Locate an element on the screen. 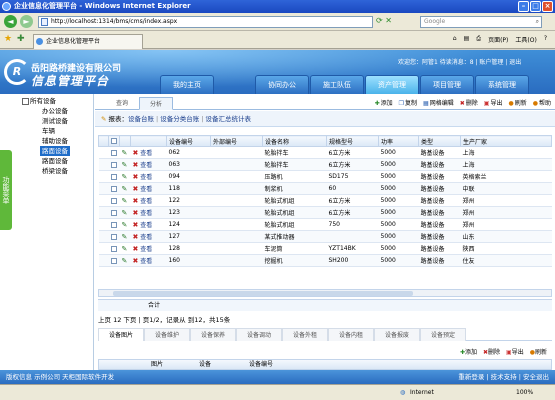 This screenshot has width=555, height=400. detail-tab: 设备调动 is located at coordinates (259, 334).